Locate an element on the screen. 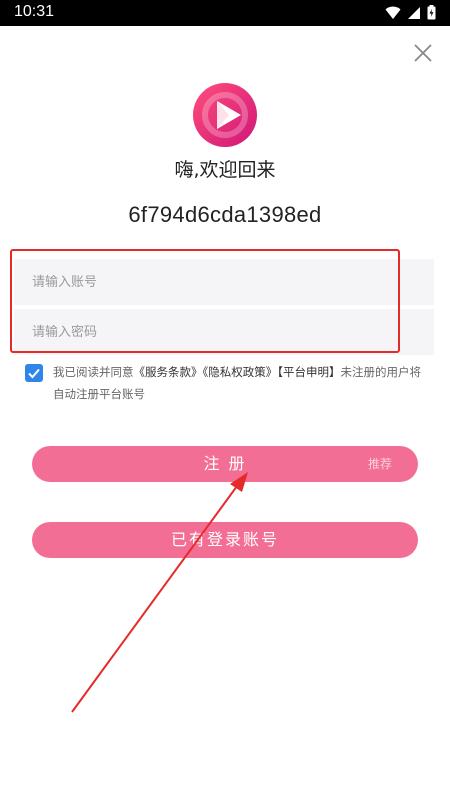 The image size is (450, 800). status-bar: 10:31 is located at coordinates (225, 13).